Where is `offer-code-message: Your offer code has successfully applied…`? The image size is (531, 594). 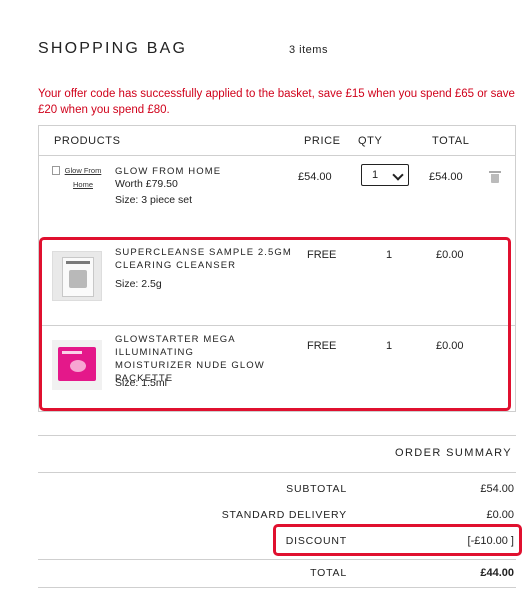
offer-code-message: Your offer code has successfully applied… is located at coordinates (276, 102).